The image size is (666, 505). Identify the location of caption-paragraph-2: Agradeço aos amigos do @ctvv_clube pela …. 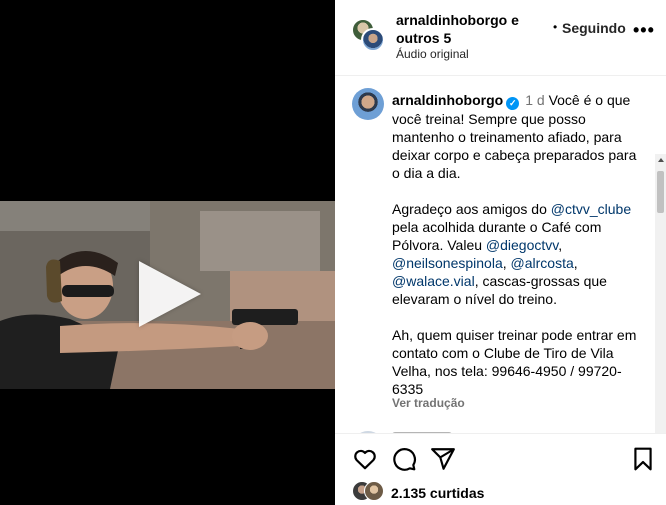
(517, 254).